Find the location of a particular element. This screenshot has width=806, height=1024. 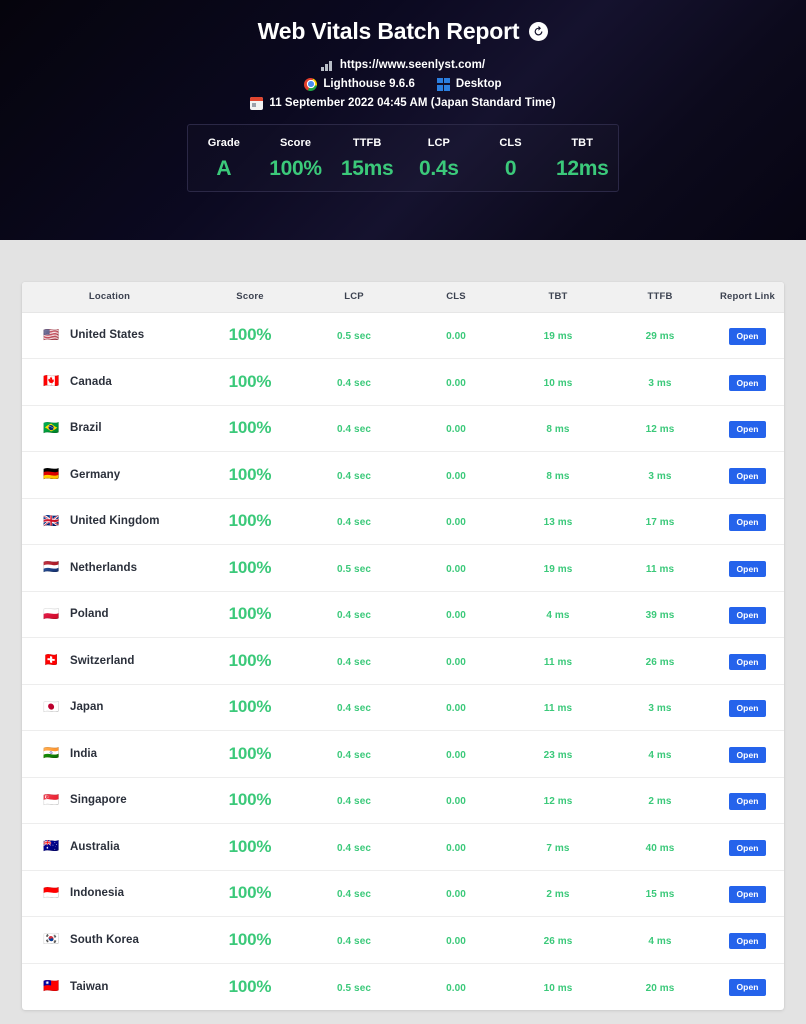

refresh-icon is located at coordinates (539, 31).